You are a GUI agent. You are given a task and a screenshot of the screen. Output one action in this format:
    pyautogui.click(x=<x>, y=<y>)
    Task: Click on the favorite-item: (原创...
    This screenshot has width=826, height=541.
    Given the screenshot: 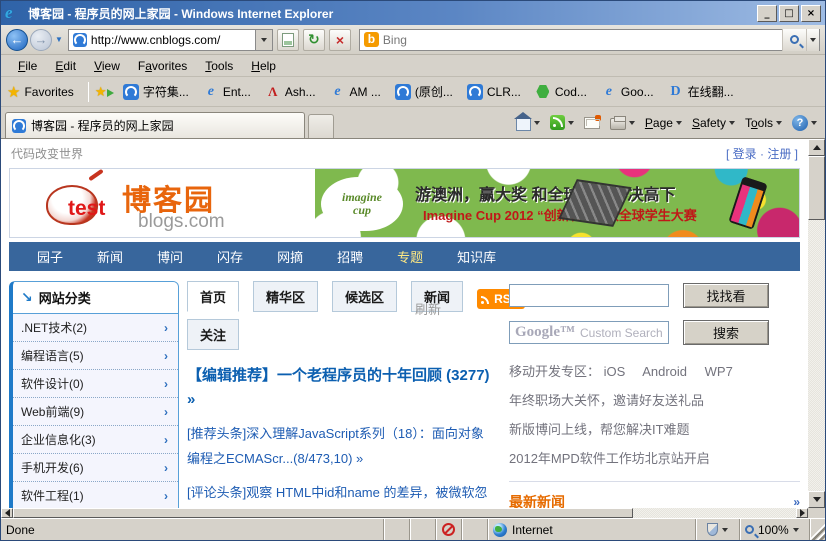 What is the action you would take?
    pyautogui.click(x=423, y=91)
    